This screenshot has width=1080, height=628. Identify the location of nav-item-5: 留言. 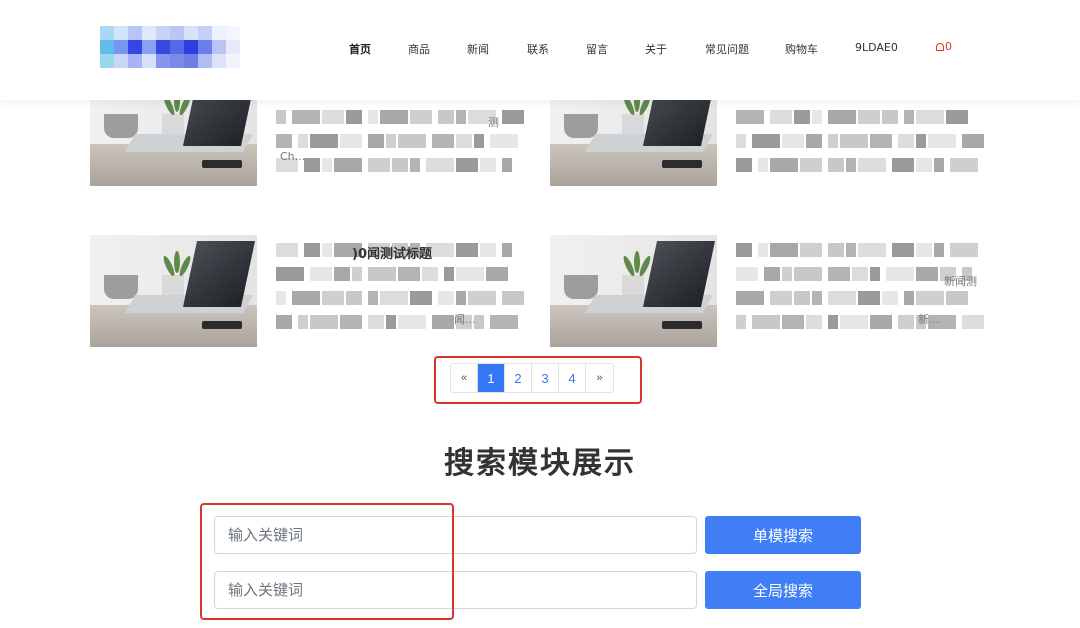
(597, 49).